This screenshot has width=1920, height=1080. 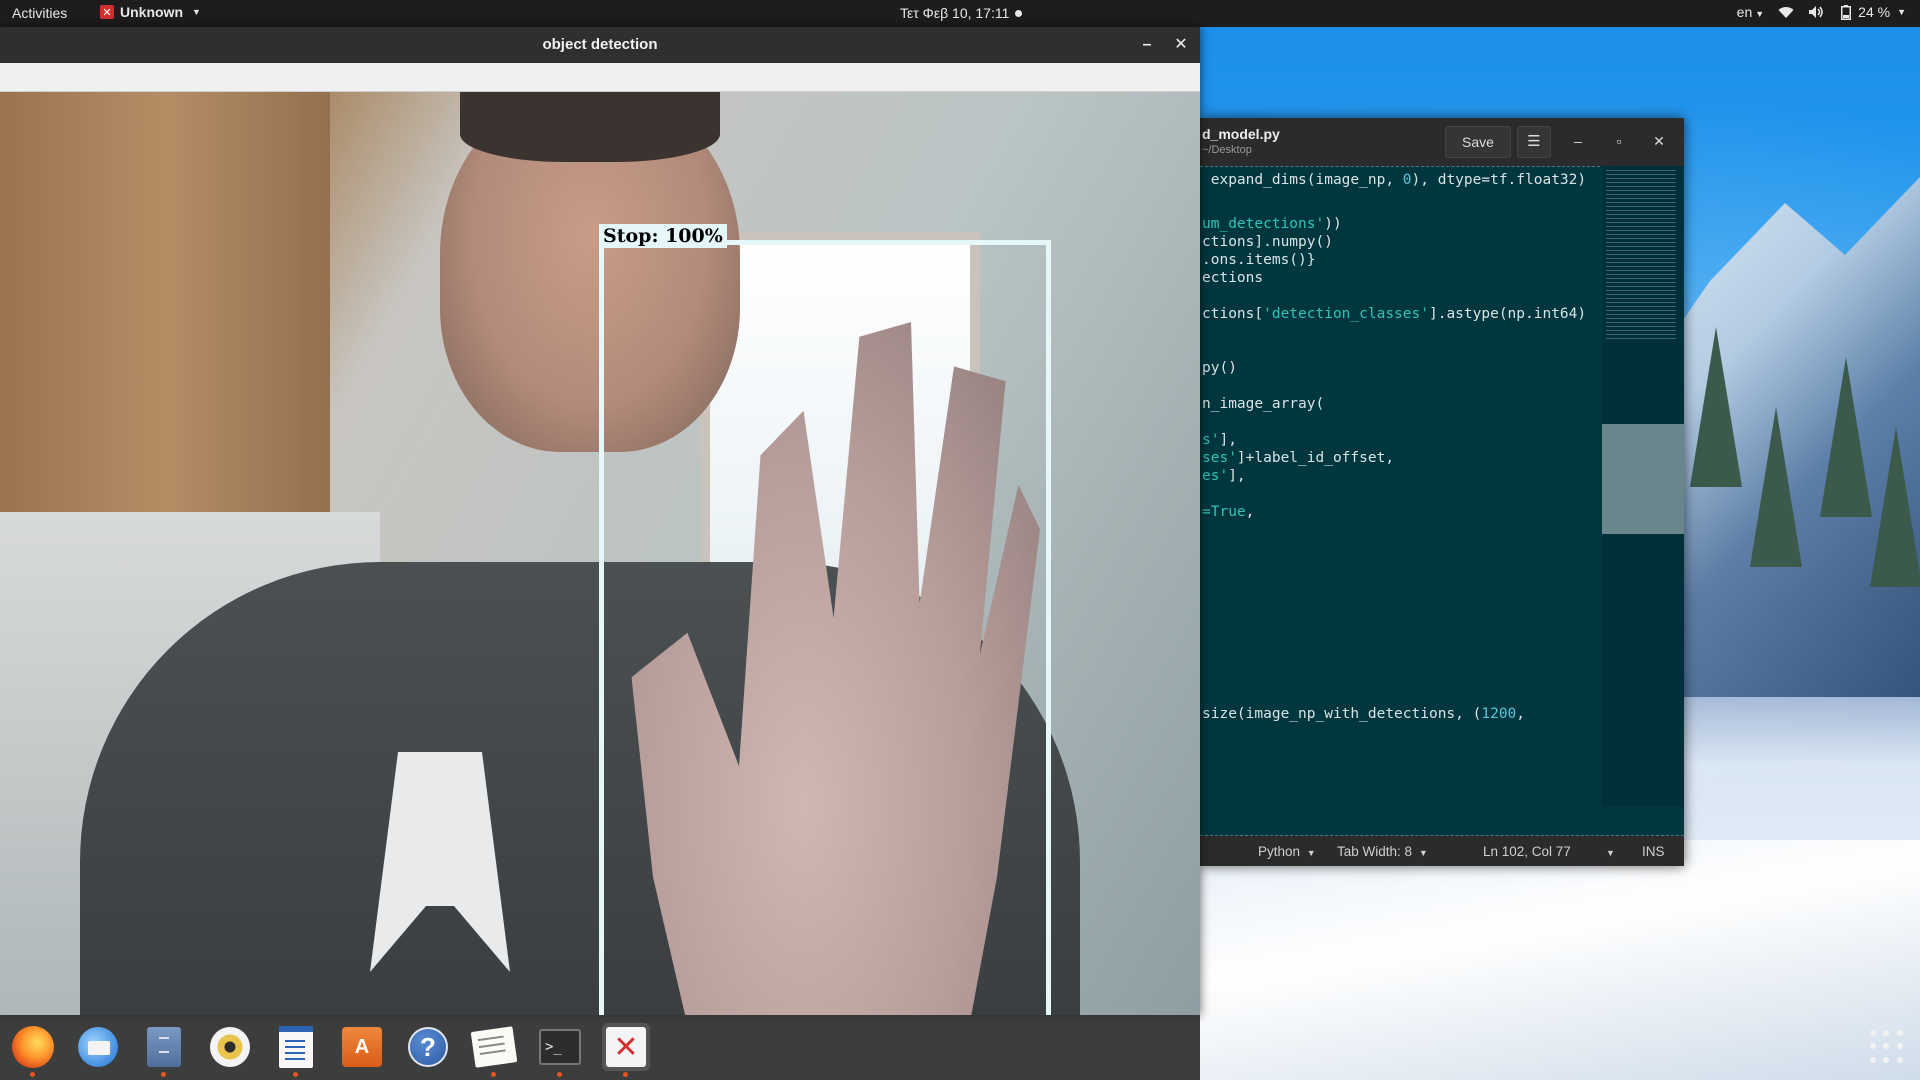 I want to click on window-titlebar: object detection – ✕, so click(x=600, y=45).